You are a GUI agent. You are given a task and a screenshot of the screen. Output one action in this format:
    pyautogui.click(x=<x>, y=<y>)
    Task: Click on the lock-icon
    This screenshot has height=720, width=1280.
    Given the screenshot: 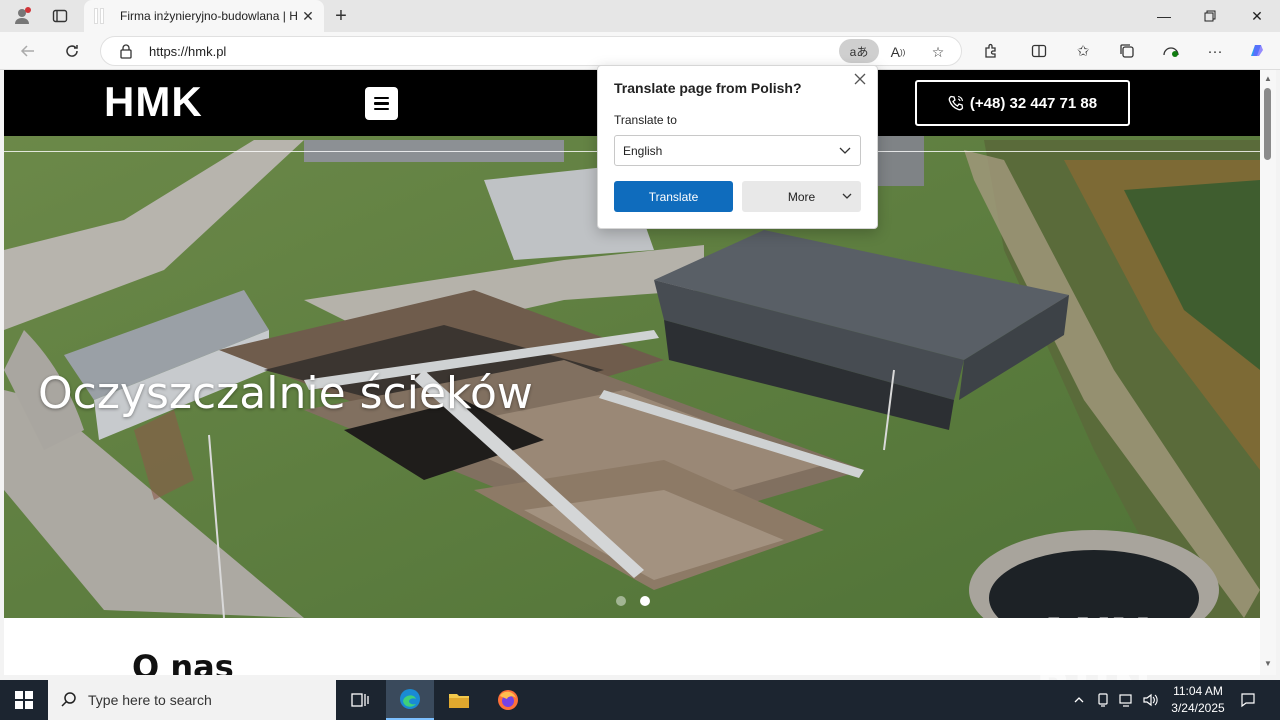 What is the action you would take?
    pyautogui.click(x=126, y=51)
    